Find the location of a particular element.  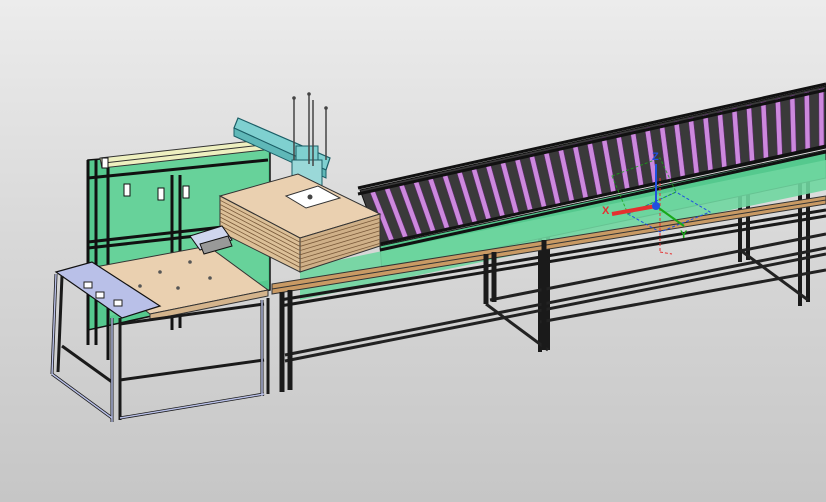

machine-cabinet is located at coordinates (178, 249).